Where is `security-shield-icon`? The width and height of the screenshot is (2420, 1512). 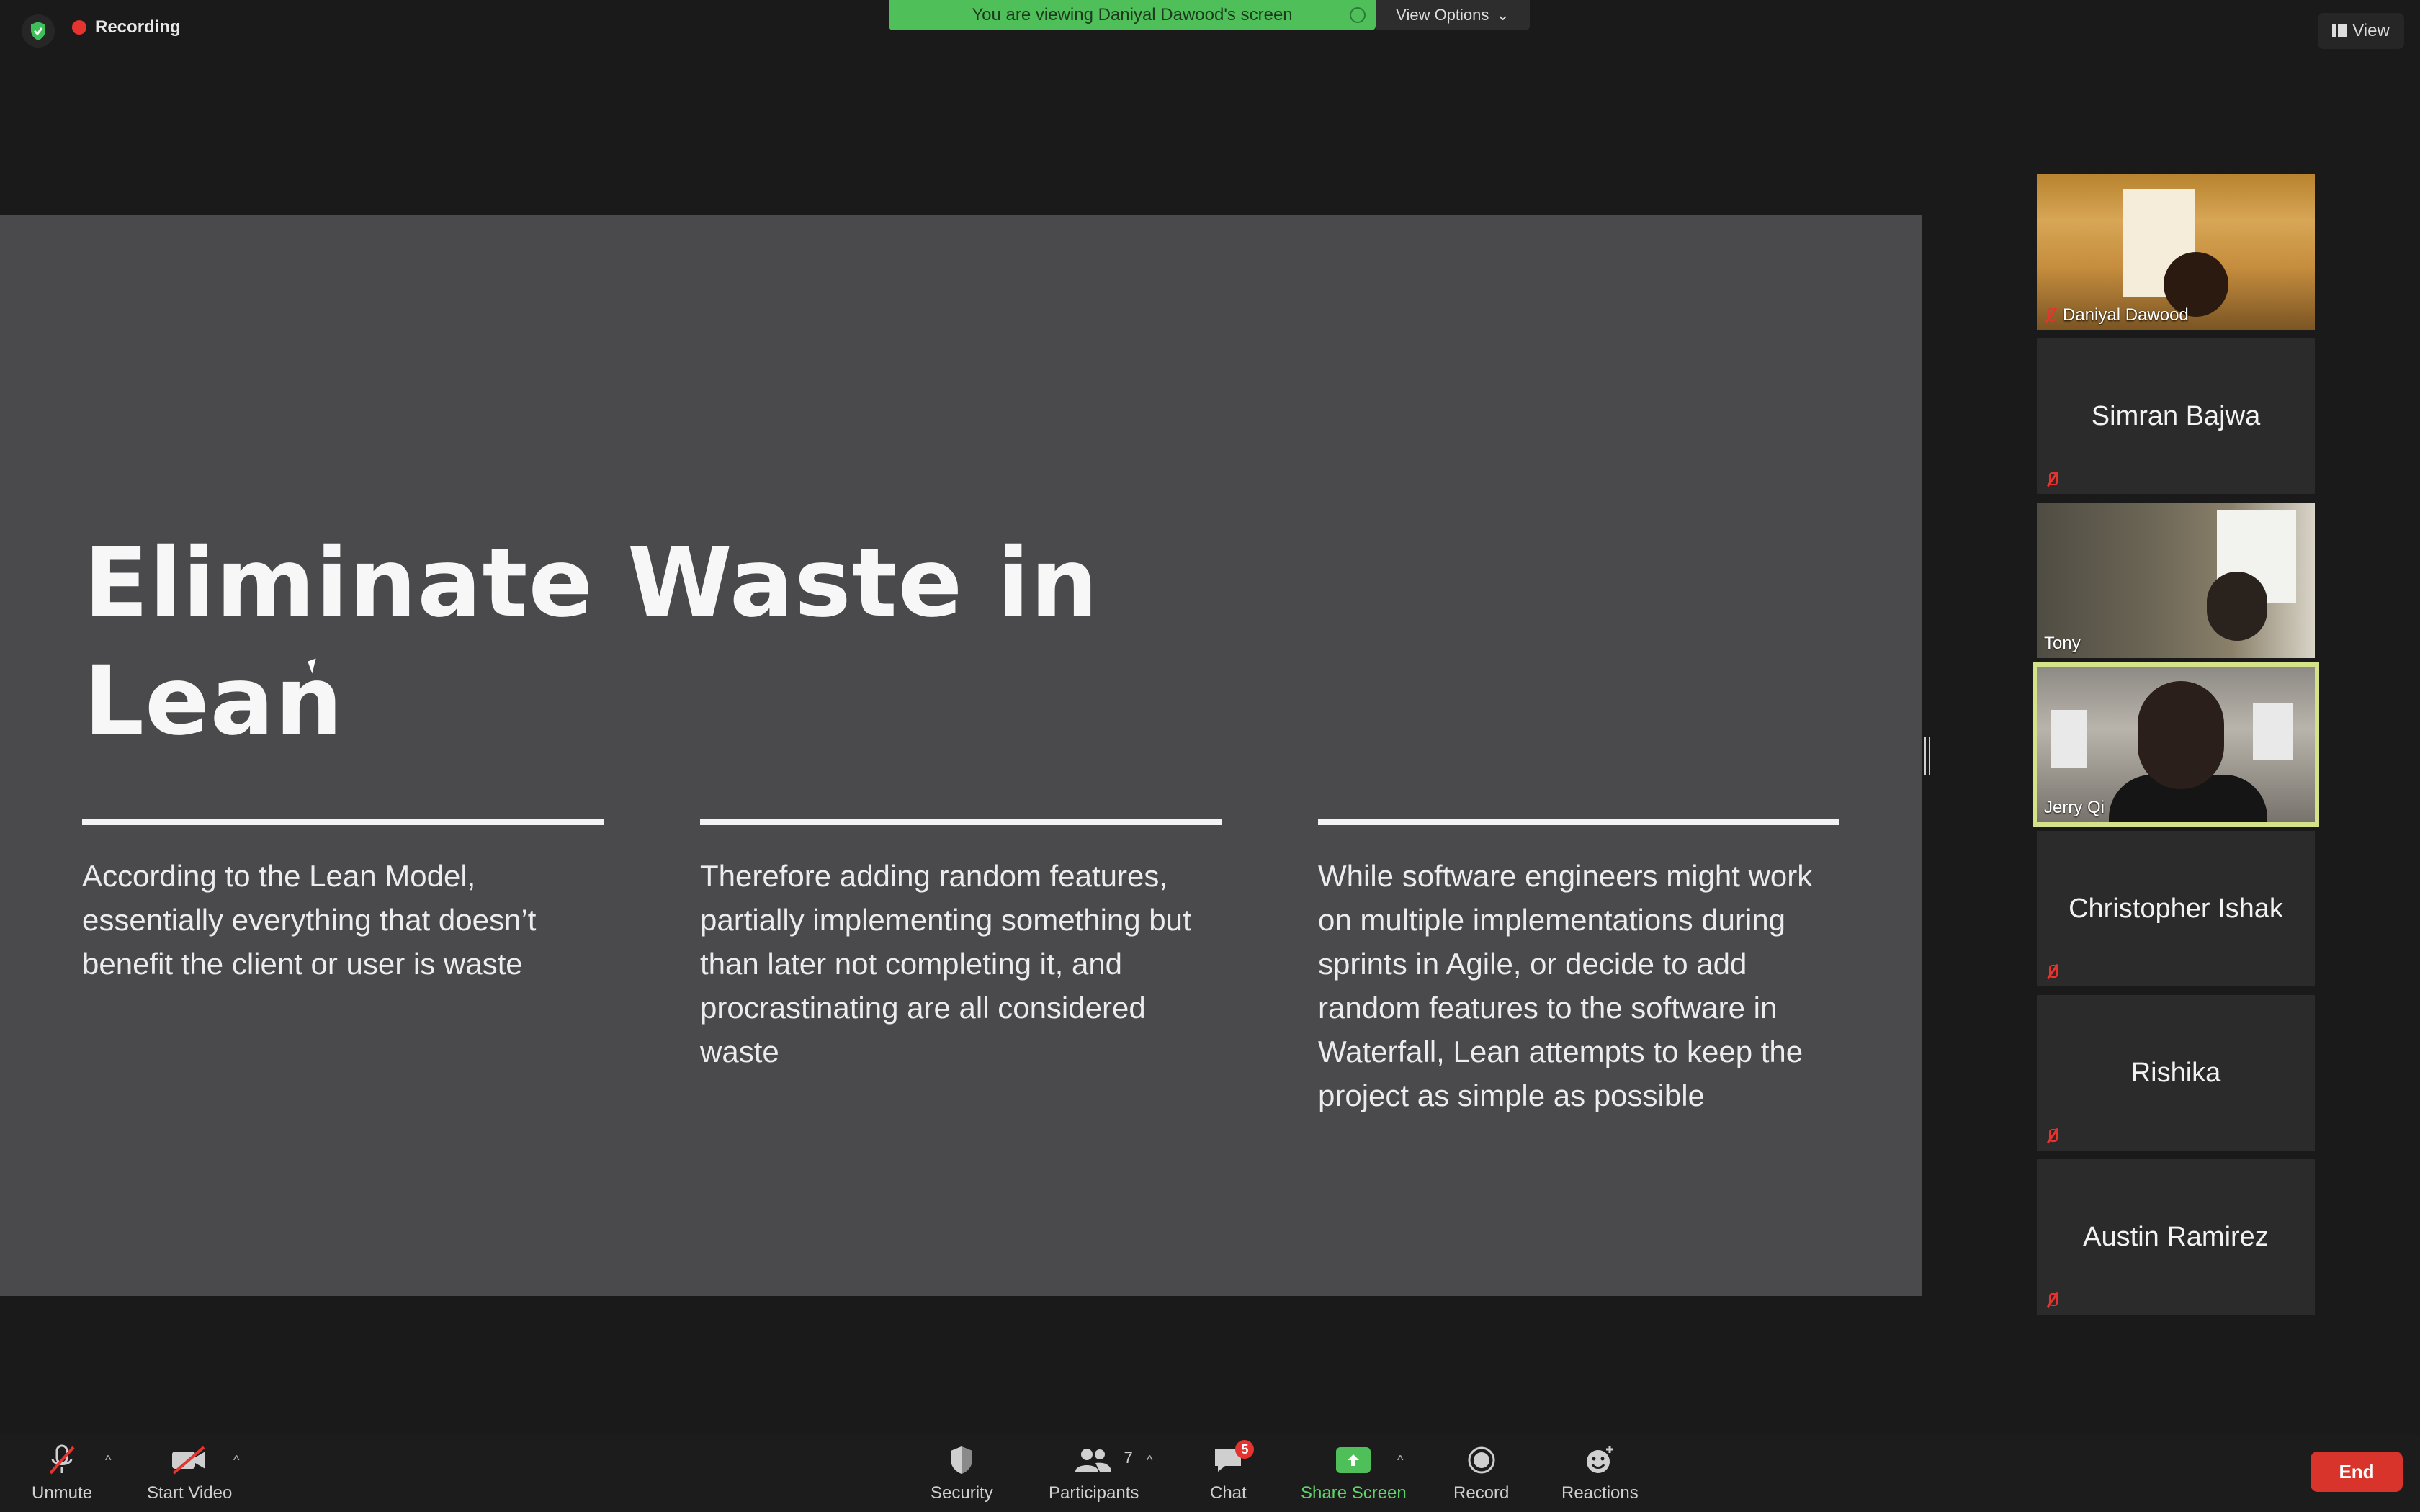 security-shield-icon is located at coordinates (38, 31).